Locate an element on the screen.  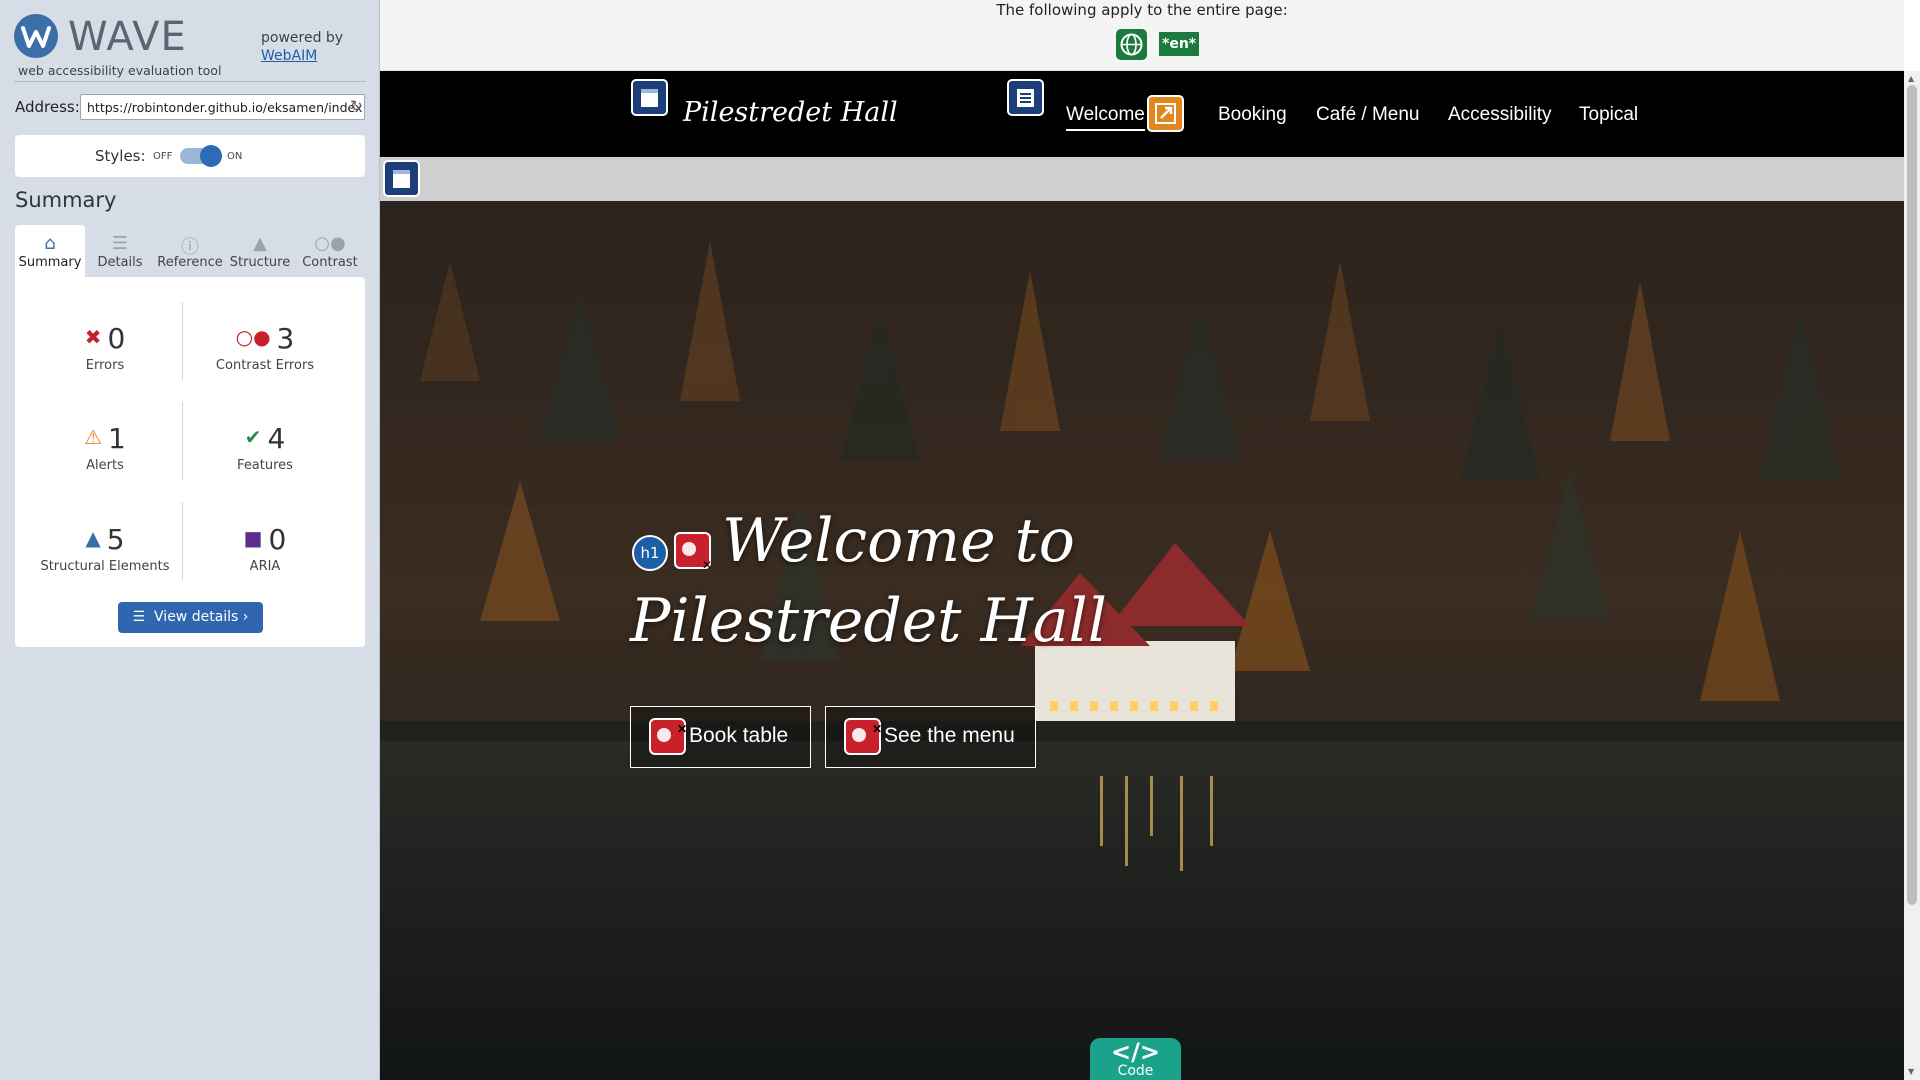
stat-contrast-errors: ○● 3 Contrast Errors is located at coordinates (265, 346).